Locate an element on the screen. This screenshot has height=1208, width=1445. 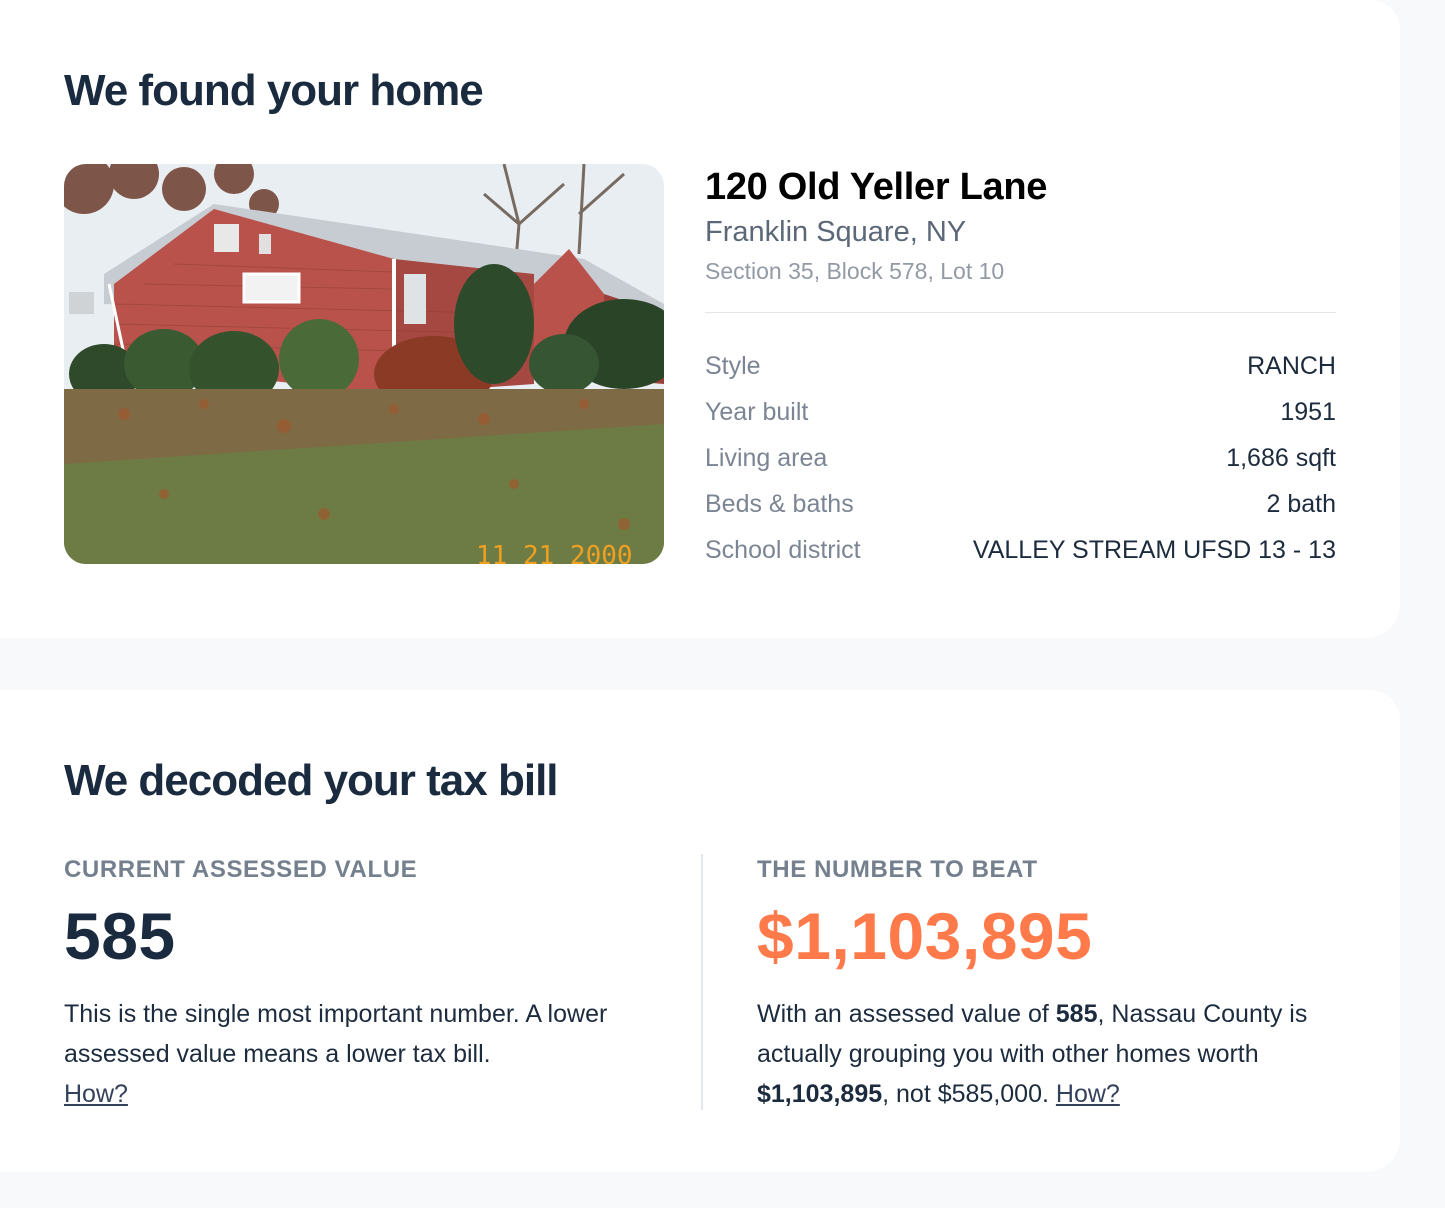
fact-row-living-area: Living area 1,686 sqft is located at coordinates (1020, 458).